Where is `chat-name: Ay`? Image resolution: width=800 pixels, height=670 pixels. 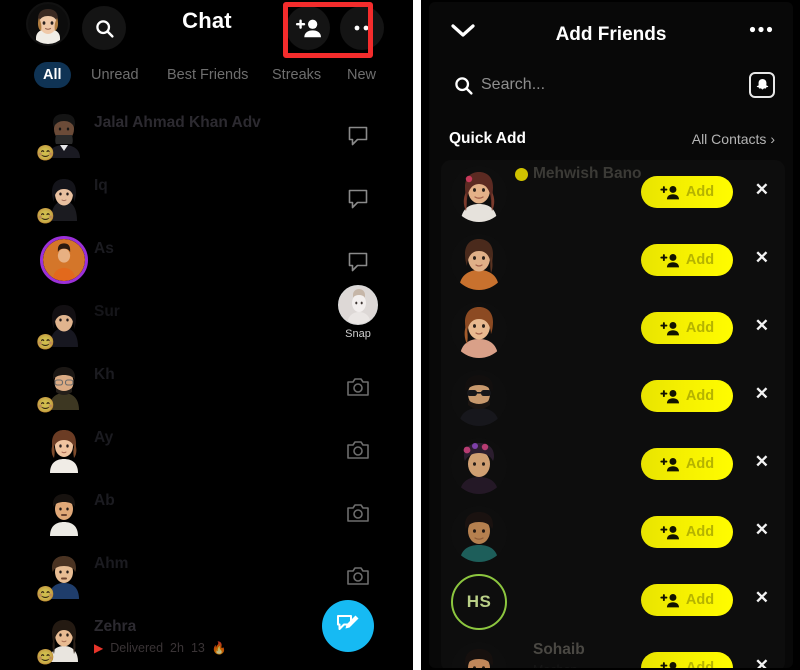
chat-name: Ay is located at coordinates (104, 437).